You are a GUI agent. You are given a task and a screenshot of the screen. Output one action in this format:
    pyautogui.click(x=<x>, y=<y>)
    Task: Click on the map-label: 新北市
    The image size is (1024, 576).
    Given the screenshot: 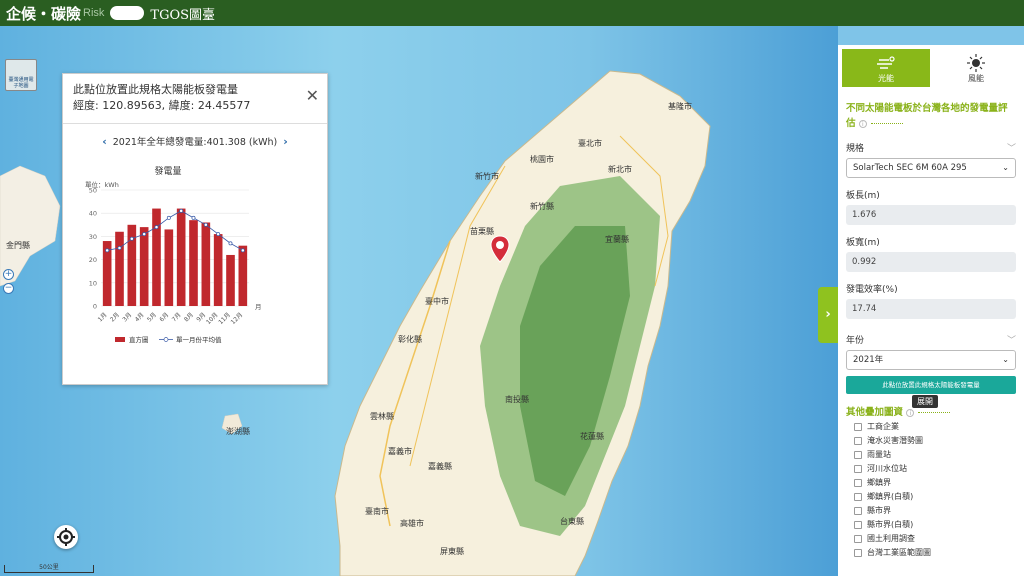 What is the action you would take?
    pyautogui.click(x=620, y=169)
    